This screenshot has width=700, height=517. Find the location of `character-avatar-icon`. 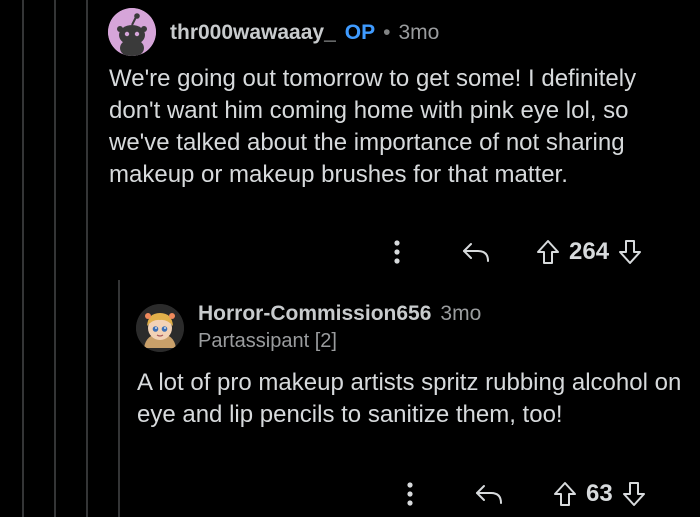

character-avatar-icon is located at coordinates (160, 328).